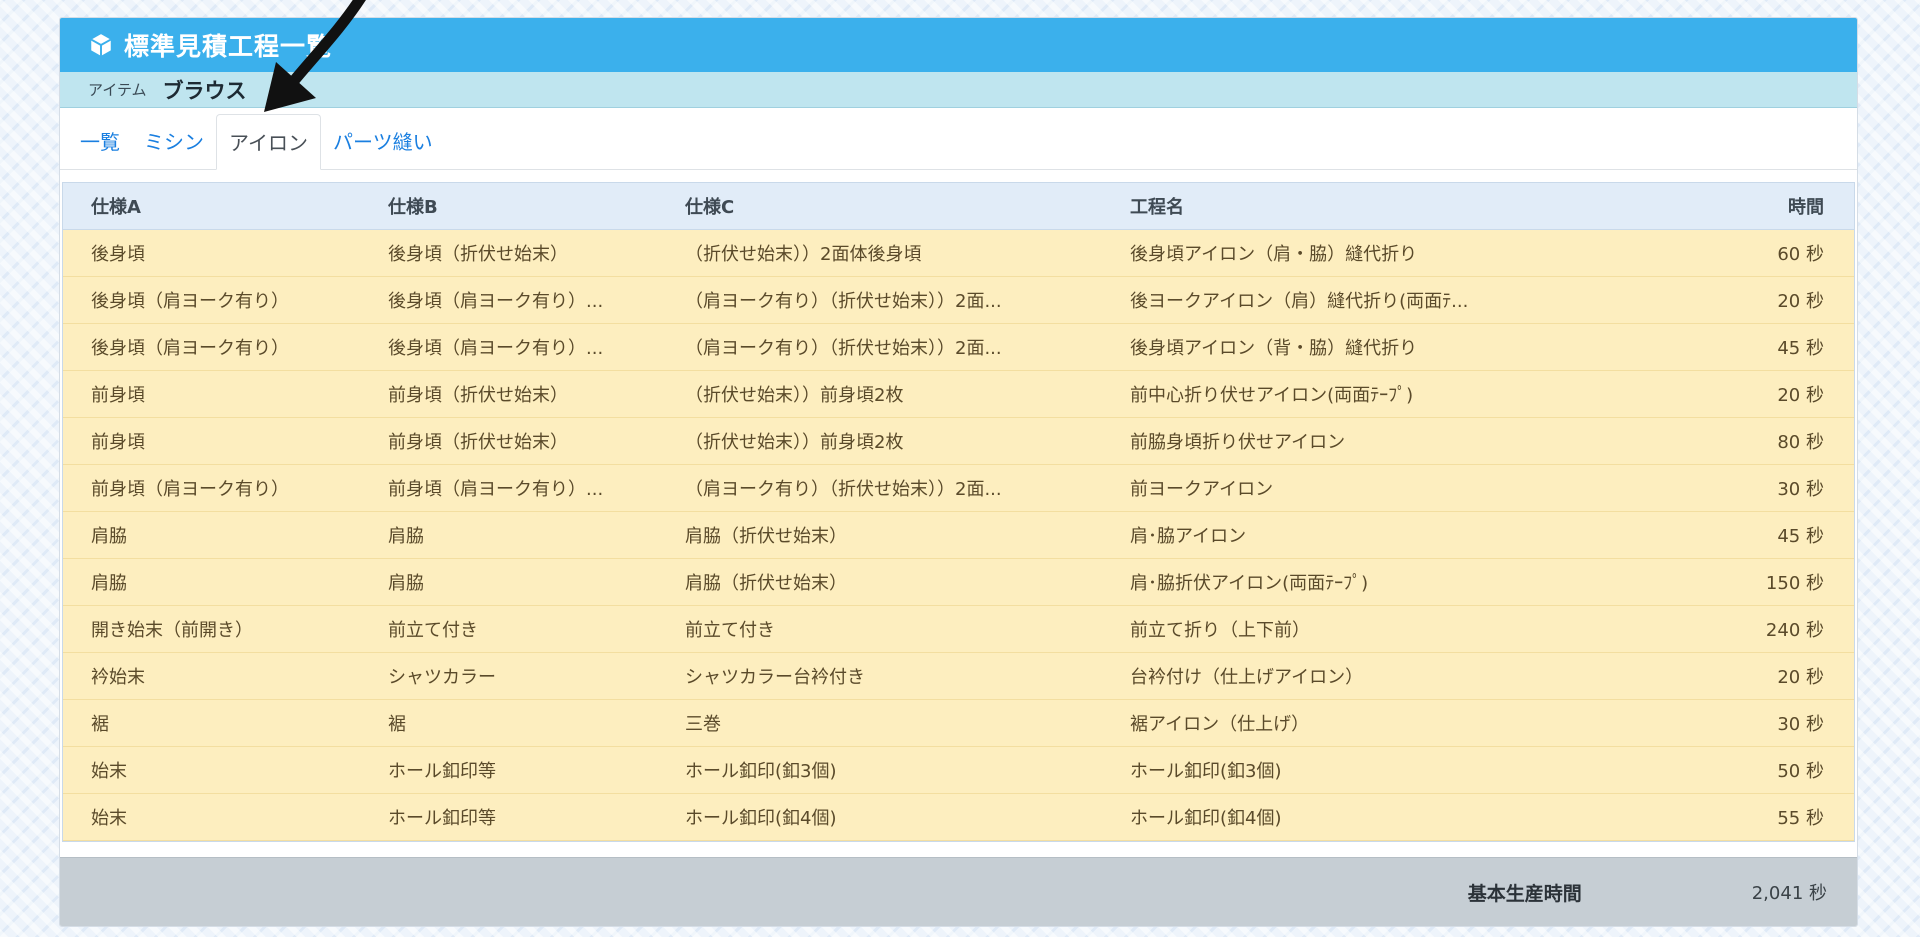  What do you see at coordinates (211, 629) in the screenshot?
I see `cell-spec-a: 開き始末（前開き）` at bounding box center [211, 629].